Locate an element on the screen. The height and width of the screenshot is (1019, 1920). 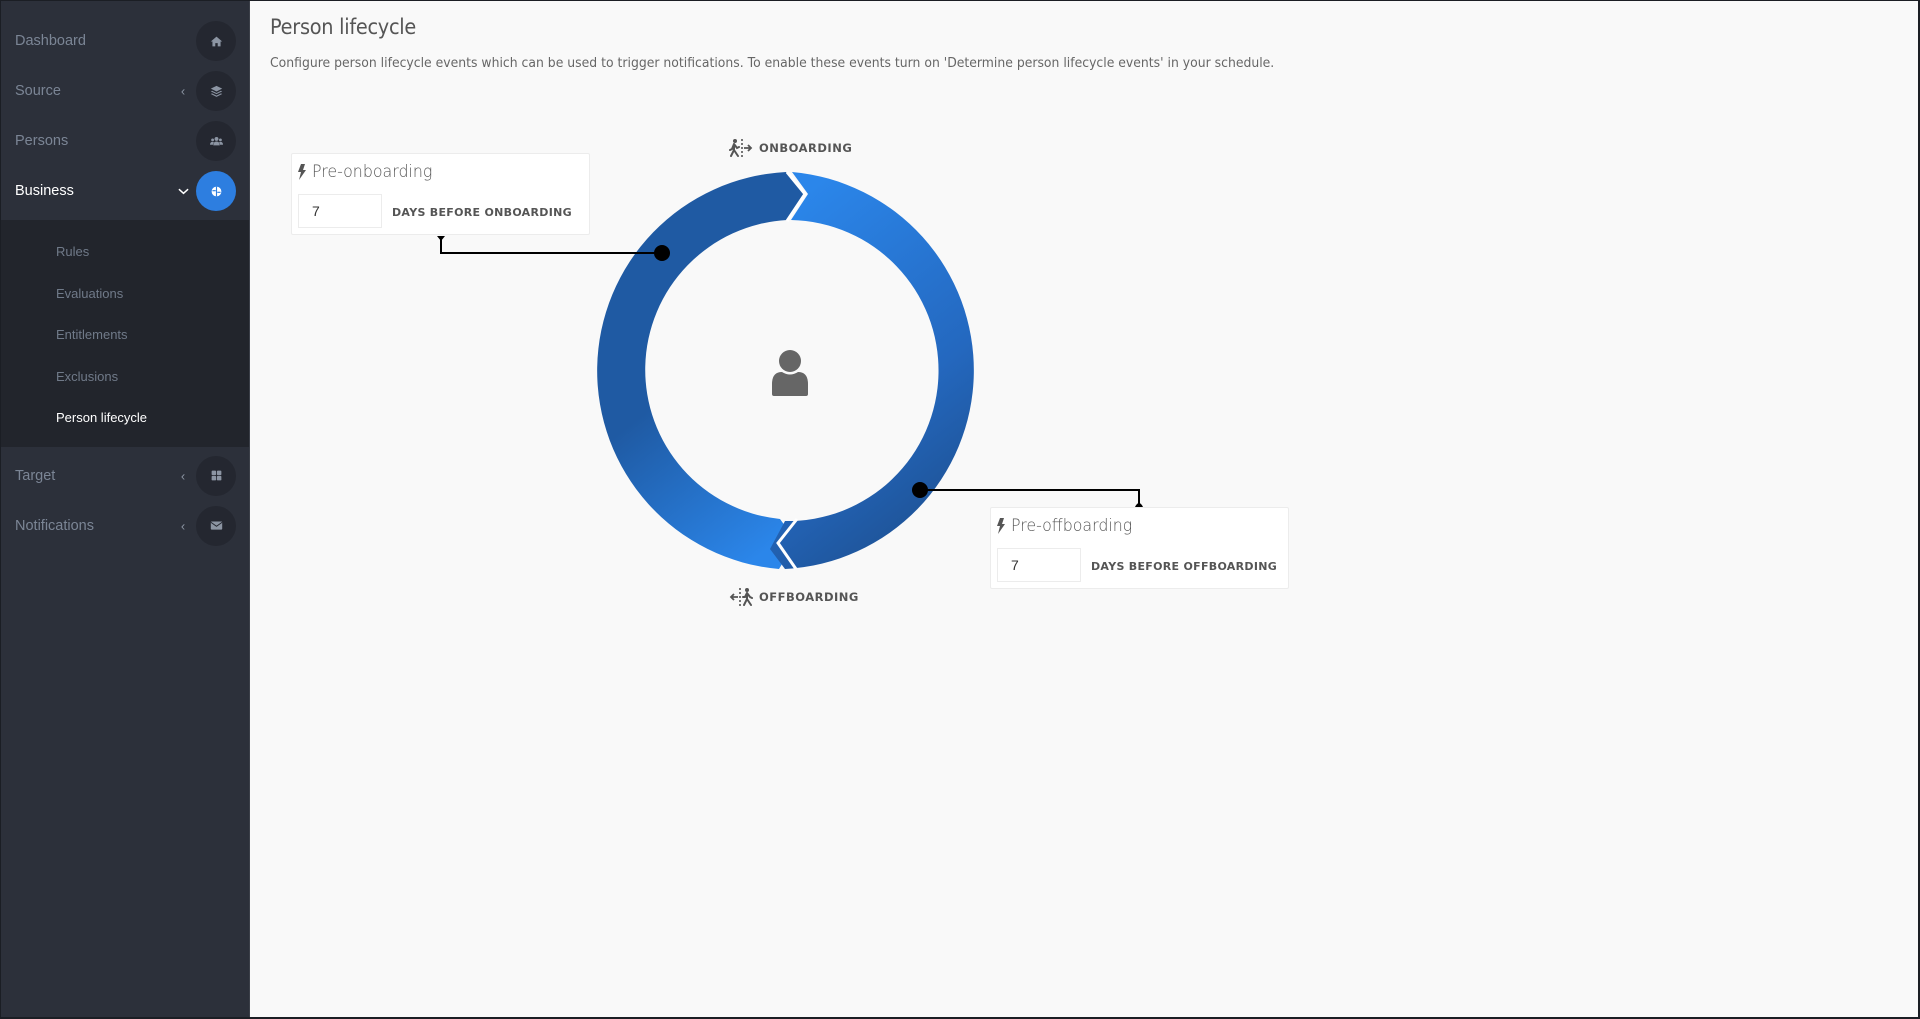
offboarding-arrow-marker is located at coordinates (787, 544).